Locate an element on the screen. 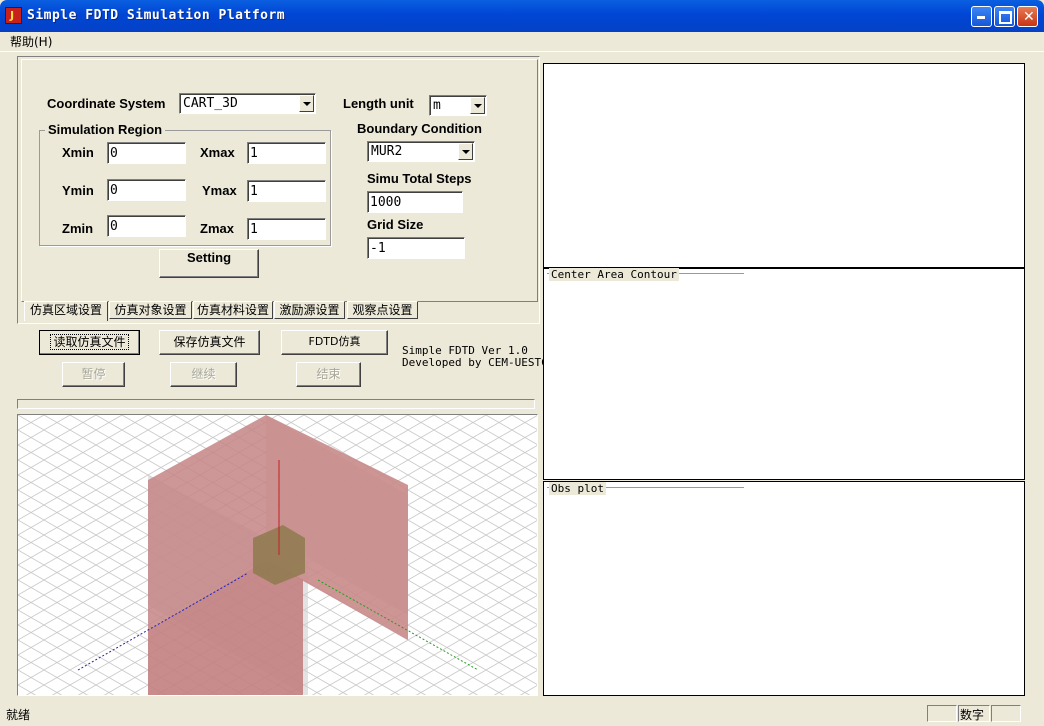  version-line2: Developed by CEM-UESTC is located at coordinates (475, 362).